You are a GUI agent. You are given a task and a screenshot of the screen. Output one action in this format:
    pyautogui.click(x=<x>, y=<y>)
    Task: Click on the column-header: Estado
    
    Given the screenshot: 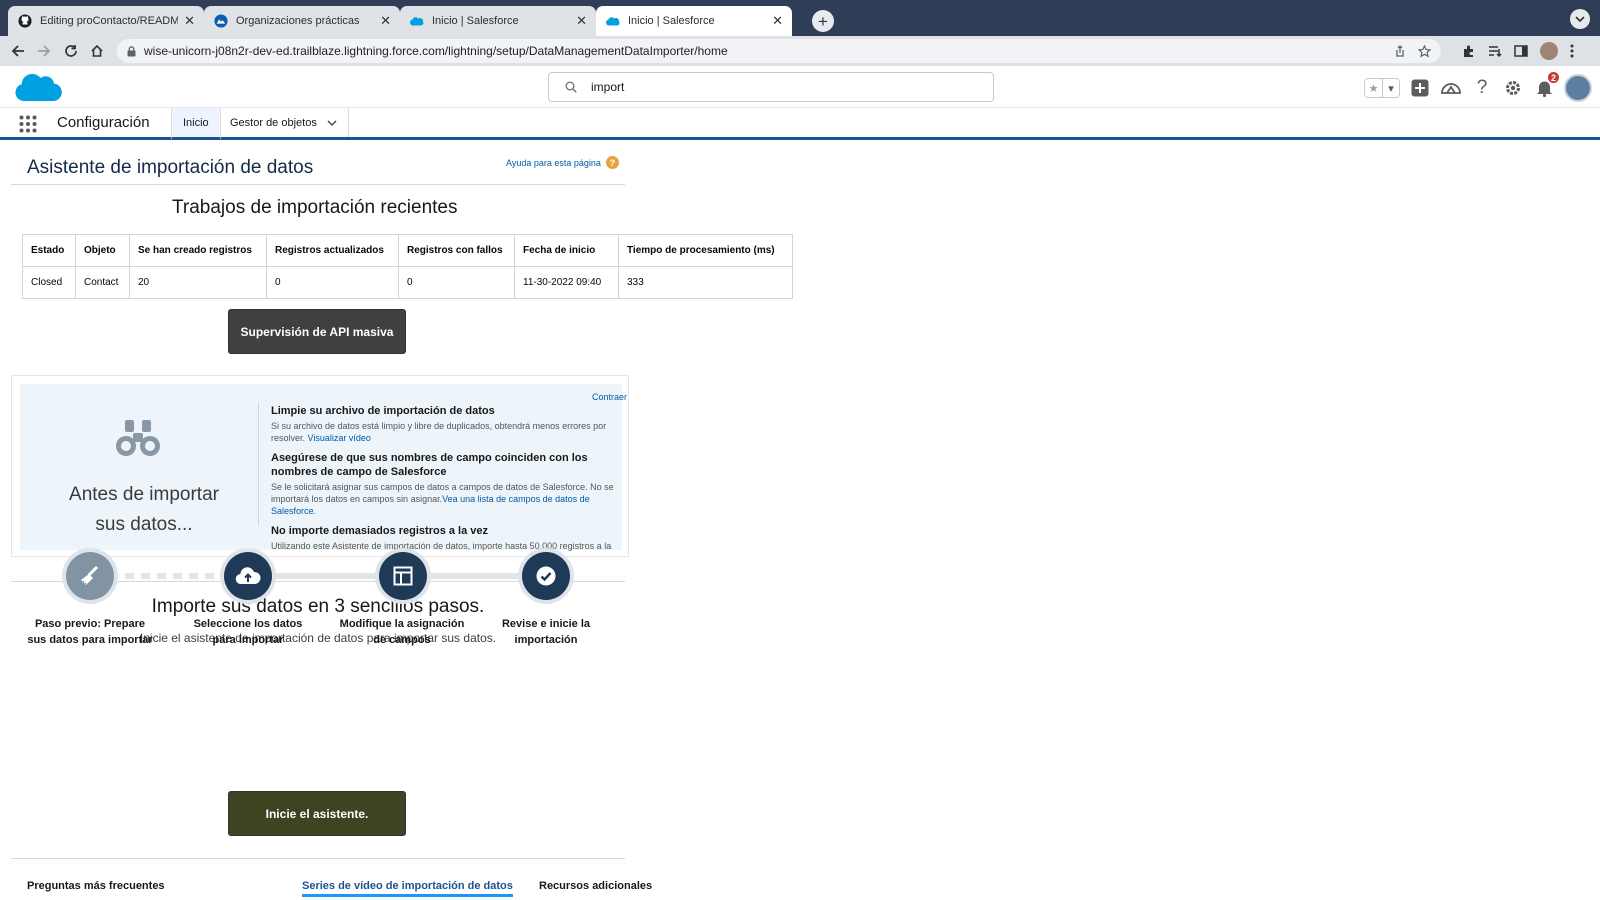 What is the action you would take?
    pyautogui.click(x=49, y=250)
    